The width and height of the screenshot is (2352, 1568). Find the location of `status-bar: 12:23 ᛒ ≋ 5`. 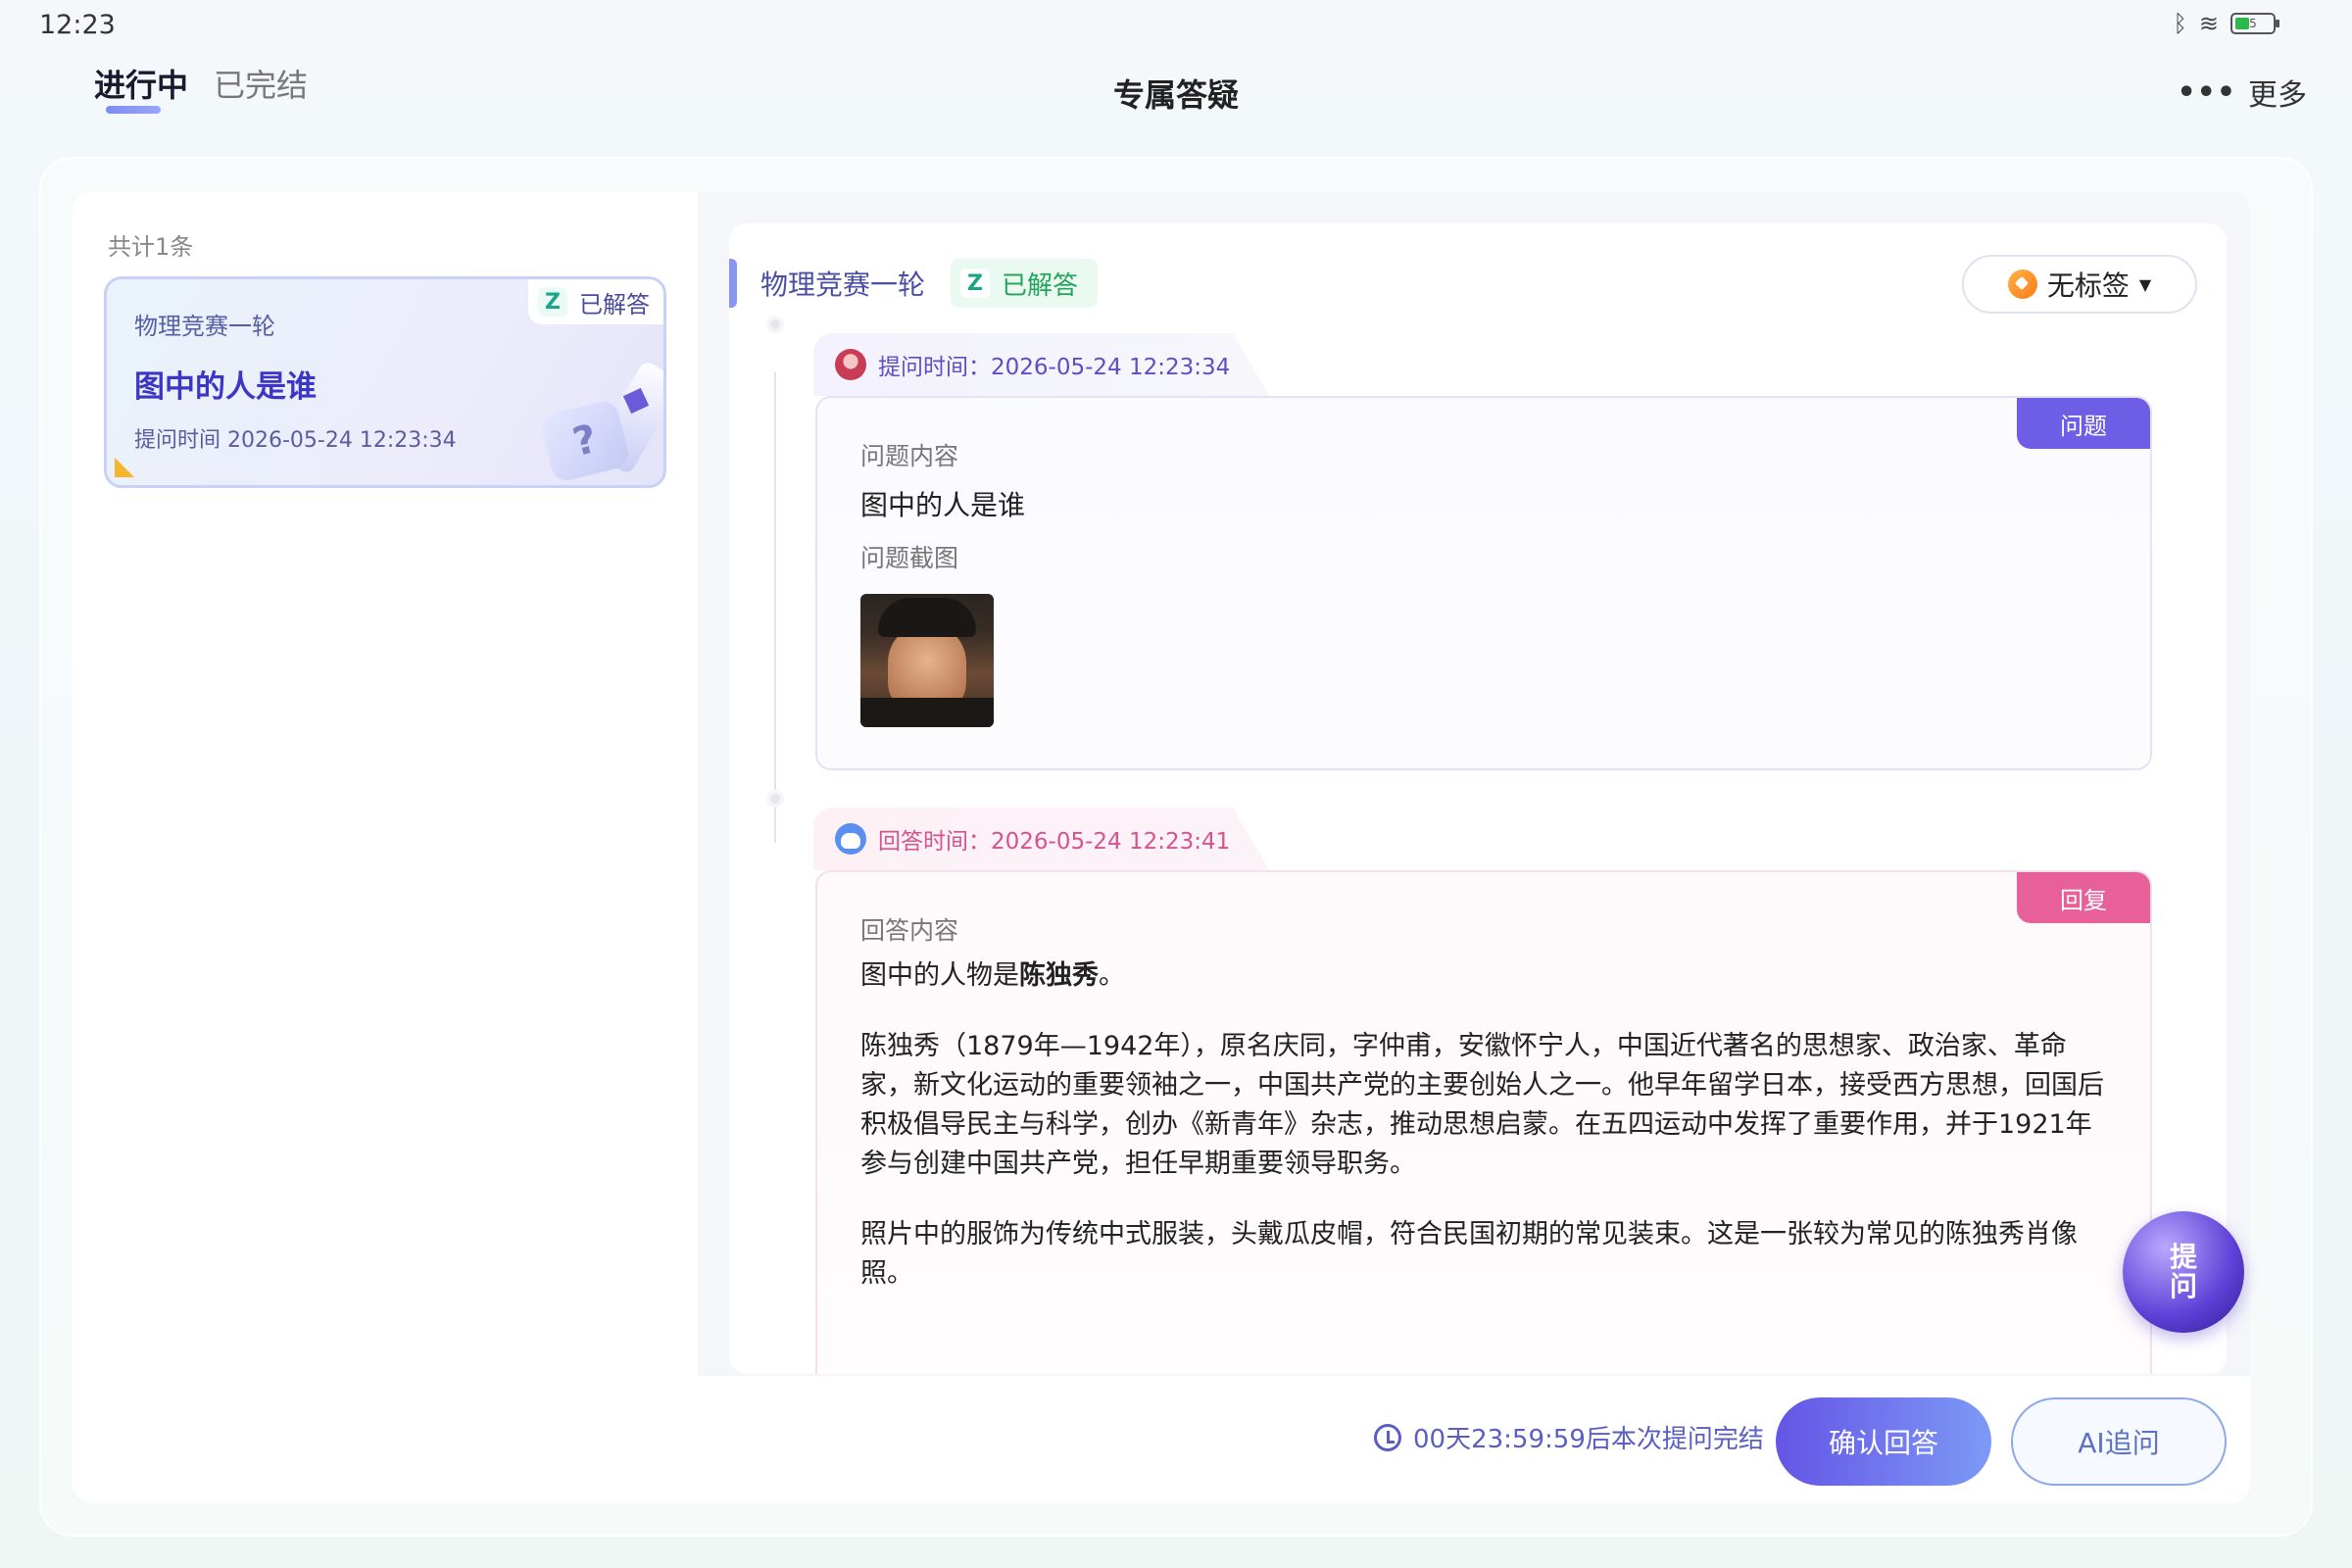

status-bar: 12:23 ᛒ ≋ 5 is located at coordinates (1176, 24).